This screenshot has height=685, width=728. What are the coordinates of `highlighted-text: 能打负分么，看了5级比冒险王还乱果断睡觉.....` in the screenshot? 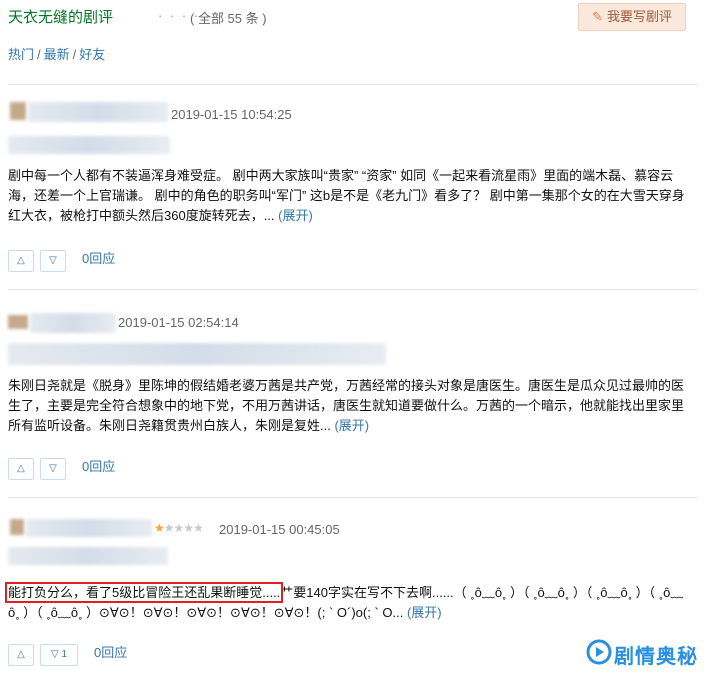 It's located at (144, 592).